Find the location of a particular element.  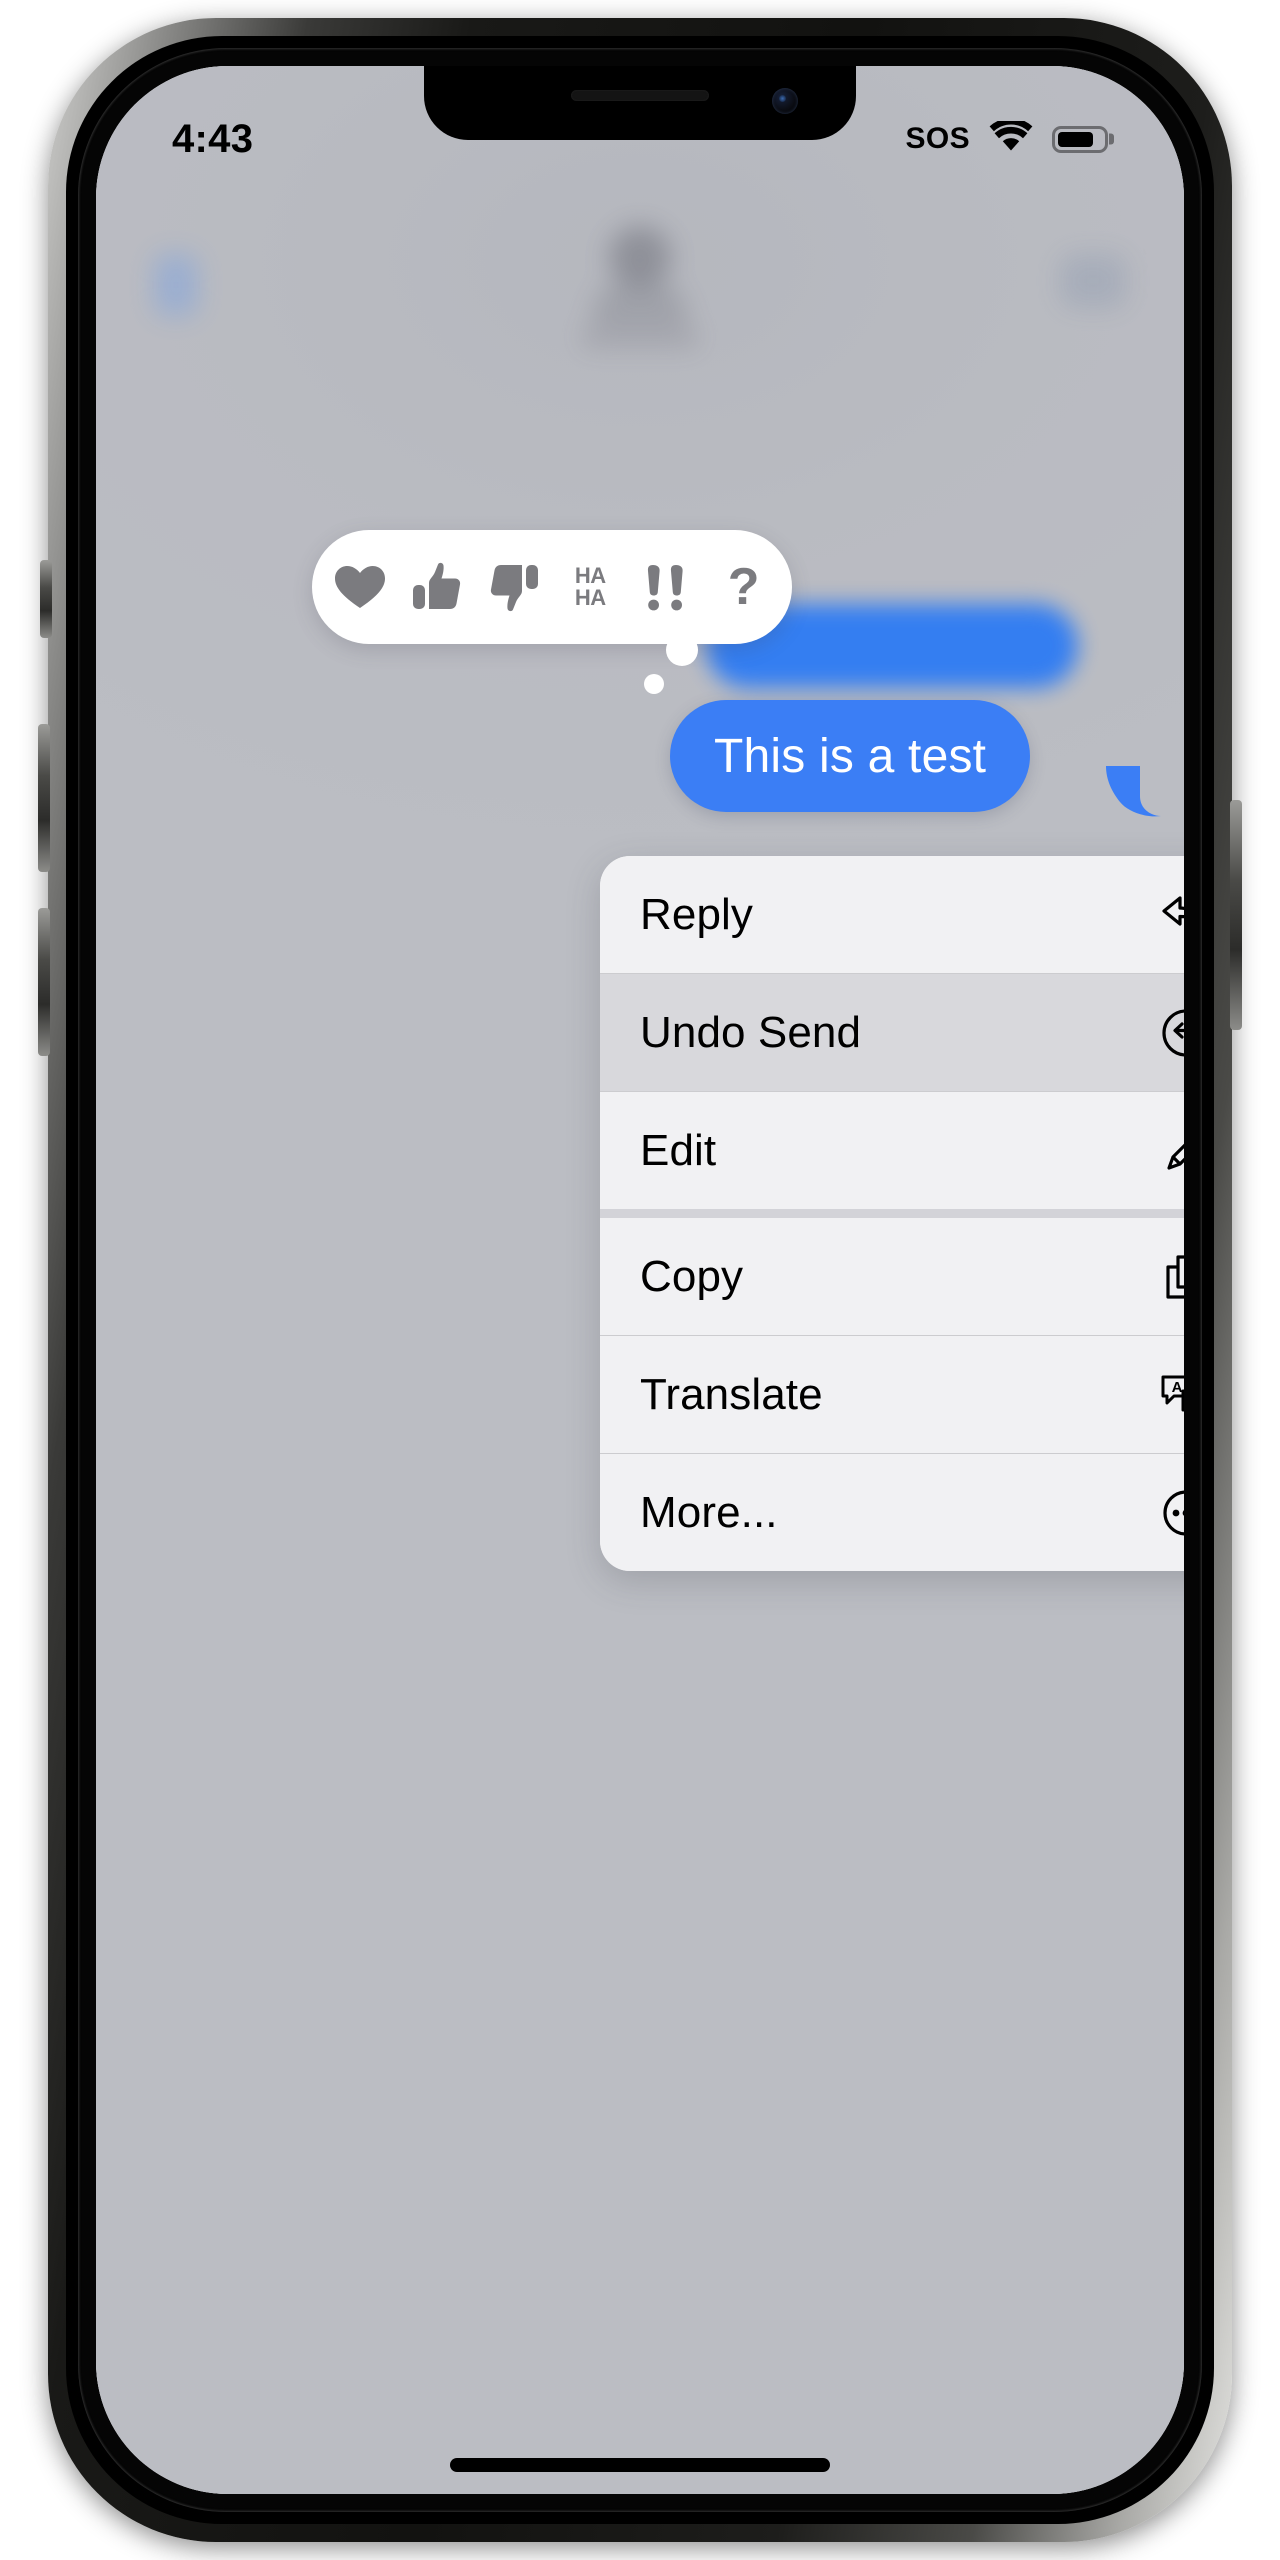

volume-down-button is located at coordinates (44, 982).